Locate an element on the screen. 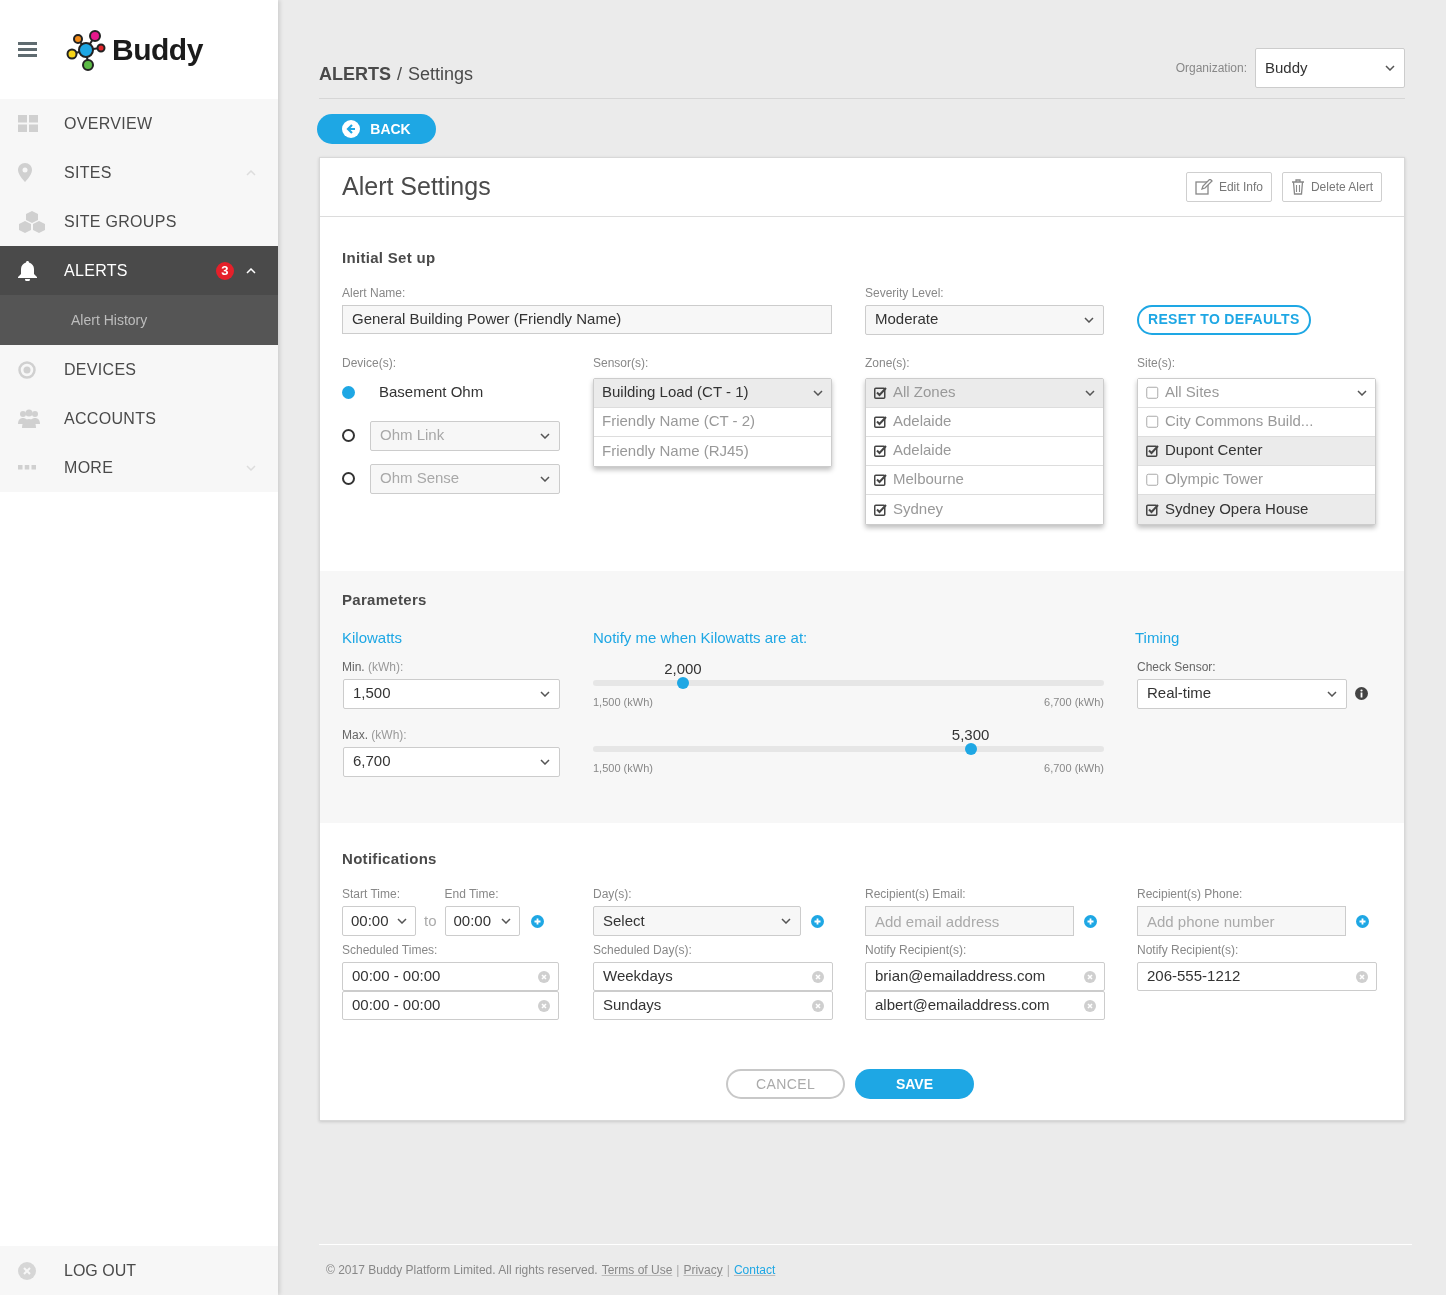 The image size is (1446, 1295). select-field: Select is located at coordinates (697, 921).